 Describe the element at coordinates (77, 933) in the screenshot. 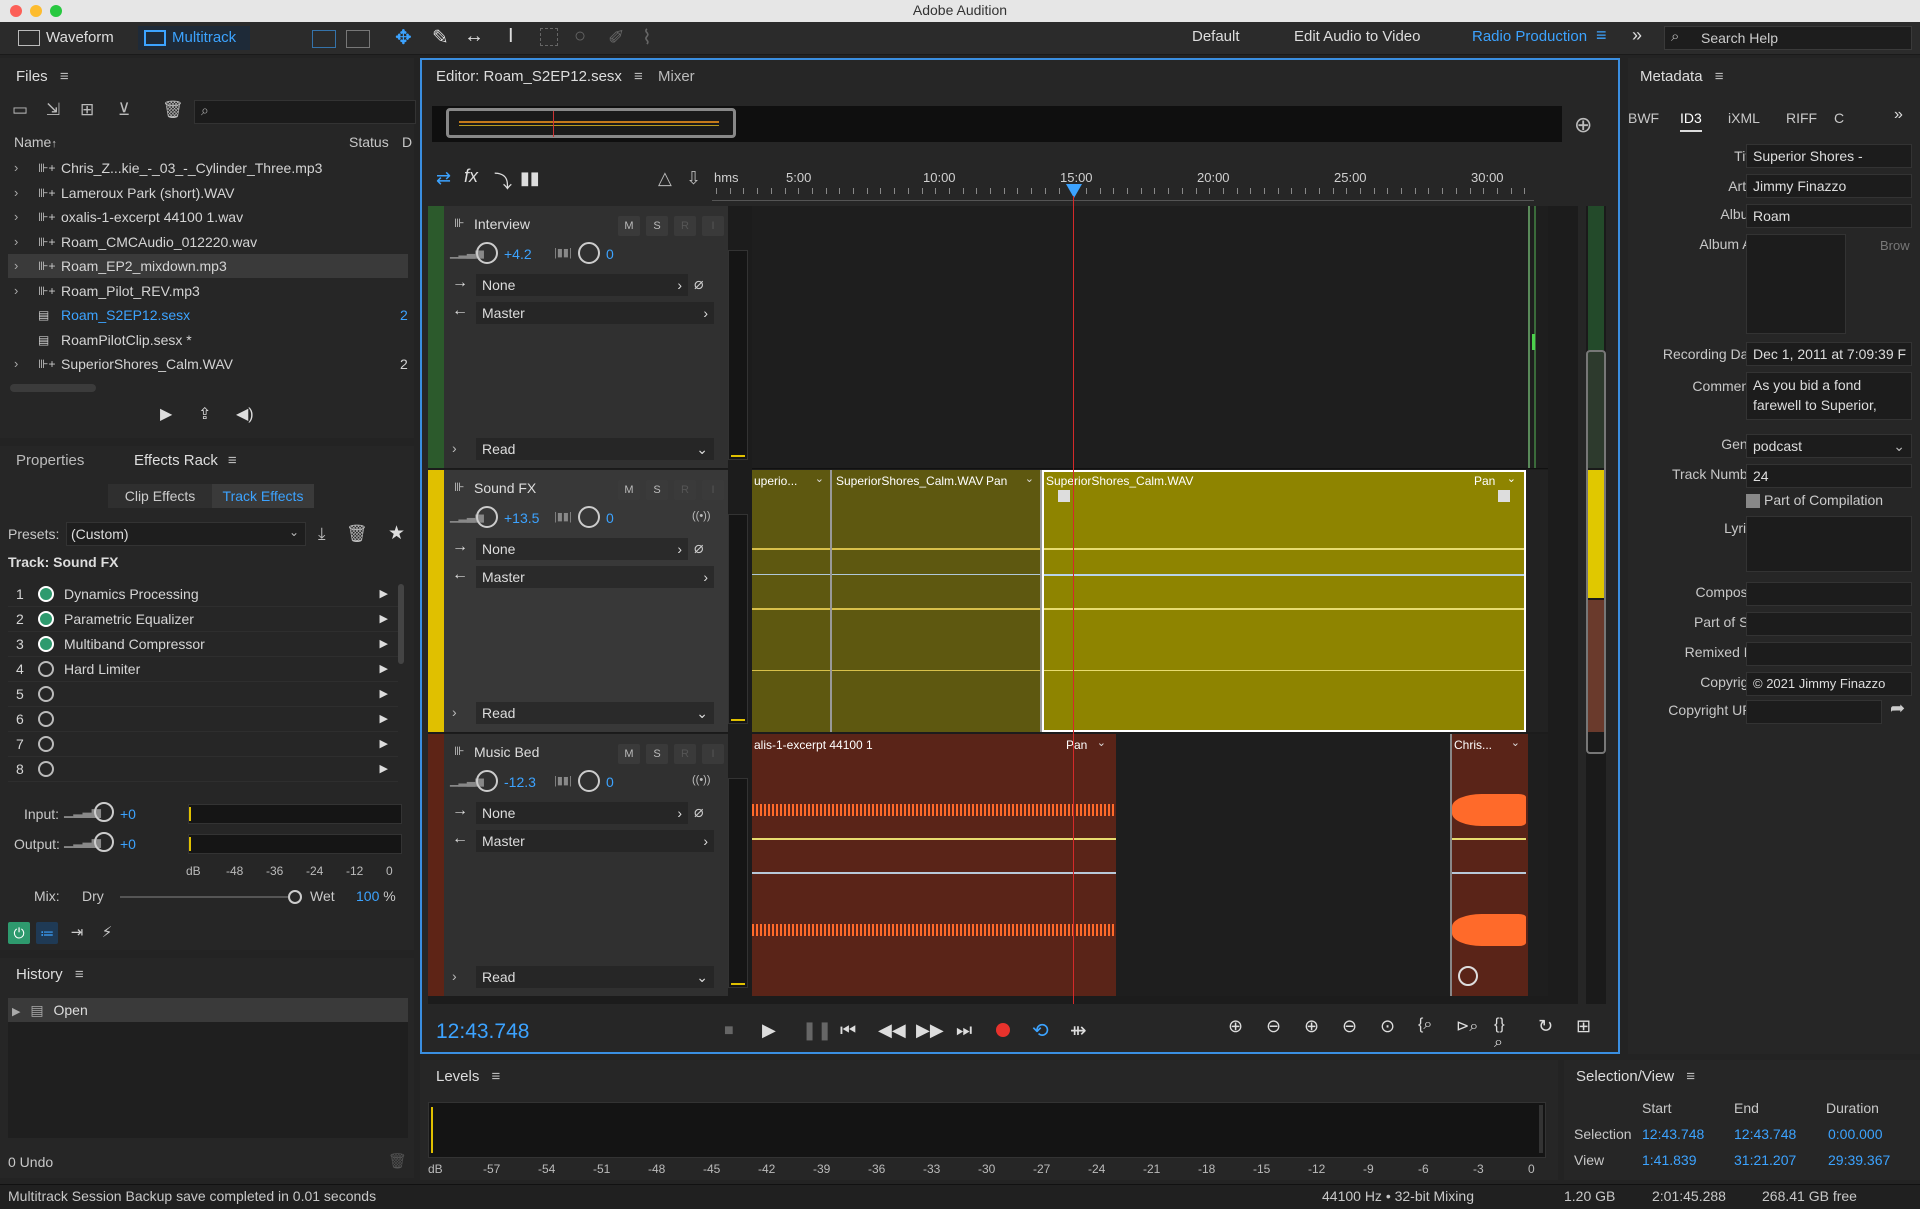

I see `rack-routing-icon: ⇥` at that location.